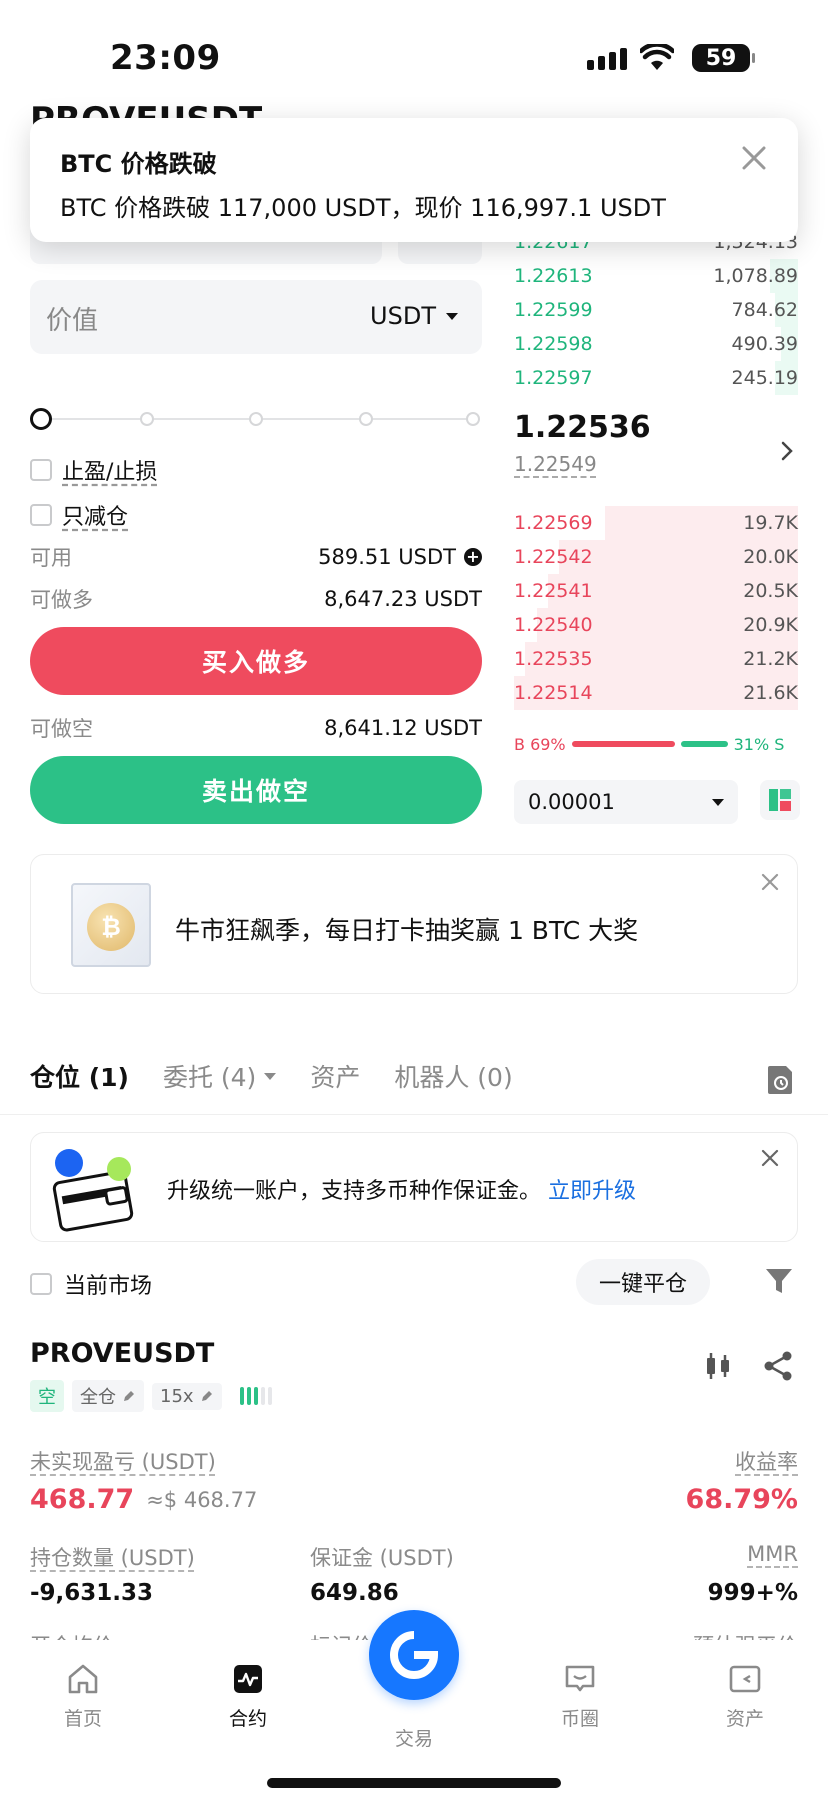 This screenshot has width=828, height=1800. I want to click on sell-short-button: 卖出做空, so click(256, 790).